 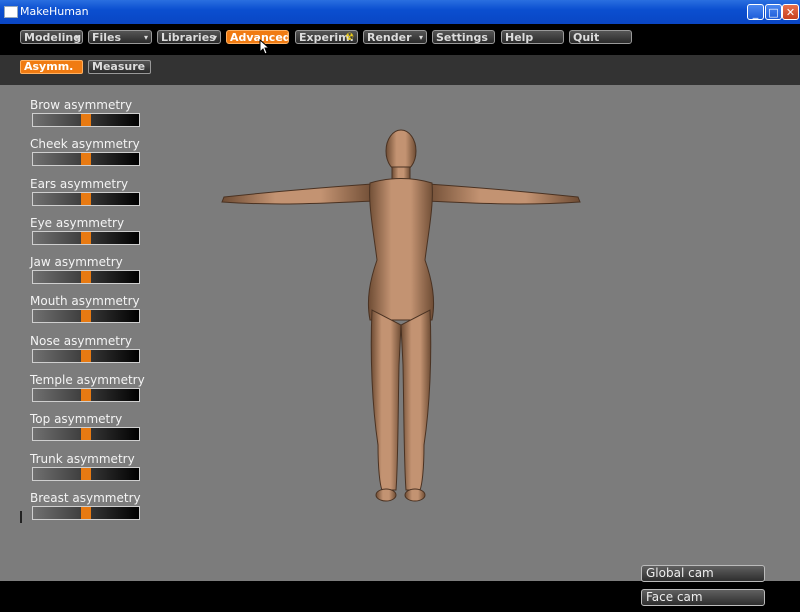 I want to click on menu-files: Files ▾, so click(x=120, y=37).